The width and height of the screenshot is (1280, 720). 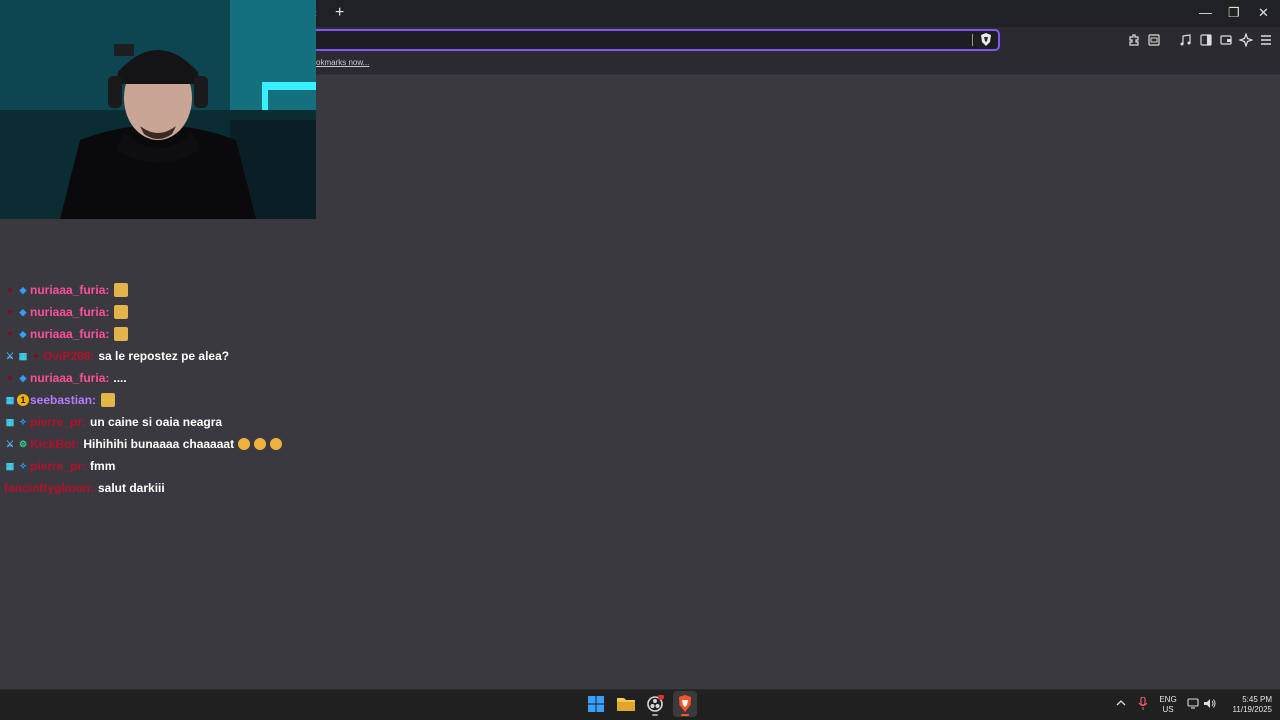 I want to click on chat-username: OviP208:, so click(x=68, y=356).